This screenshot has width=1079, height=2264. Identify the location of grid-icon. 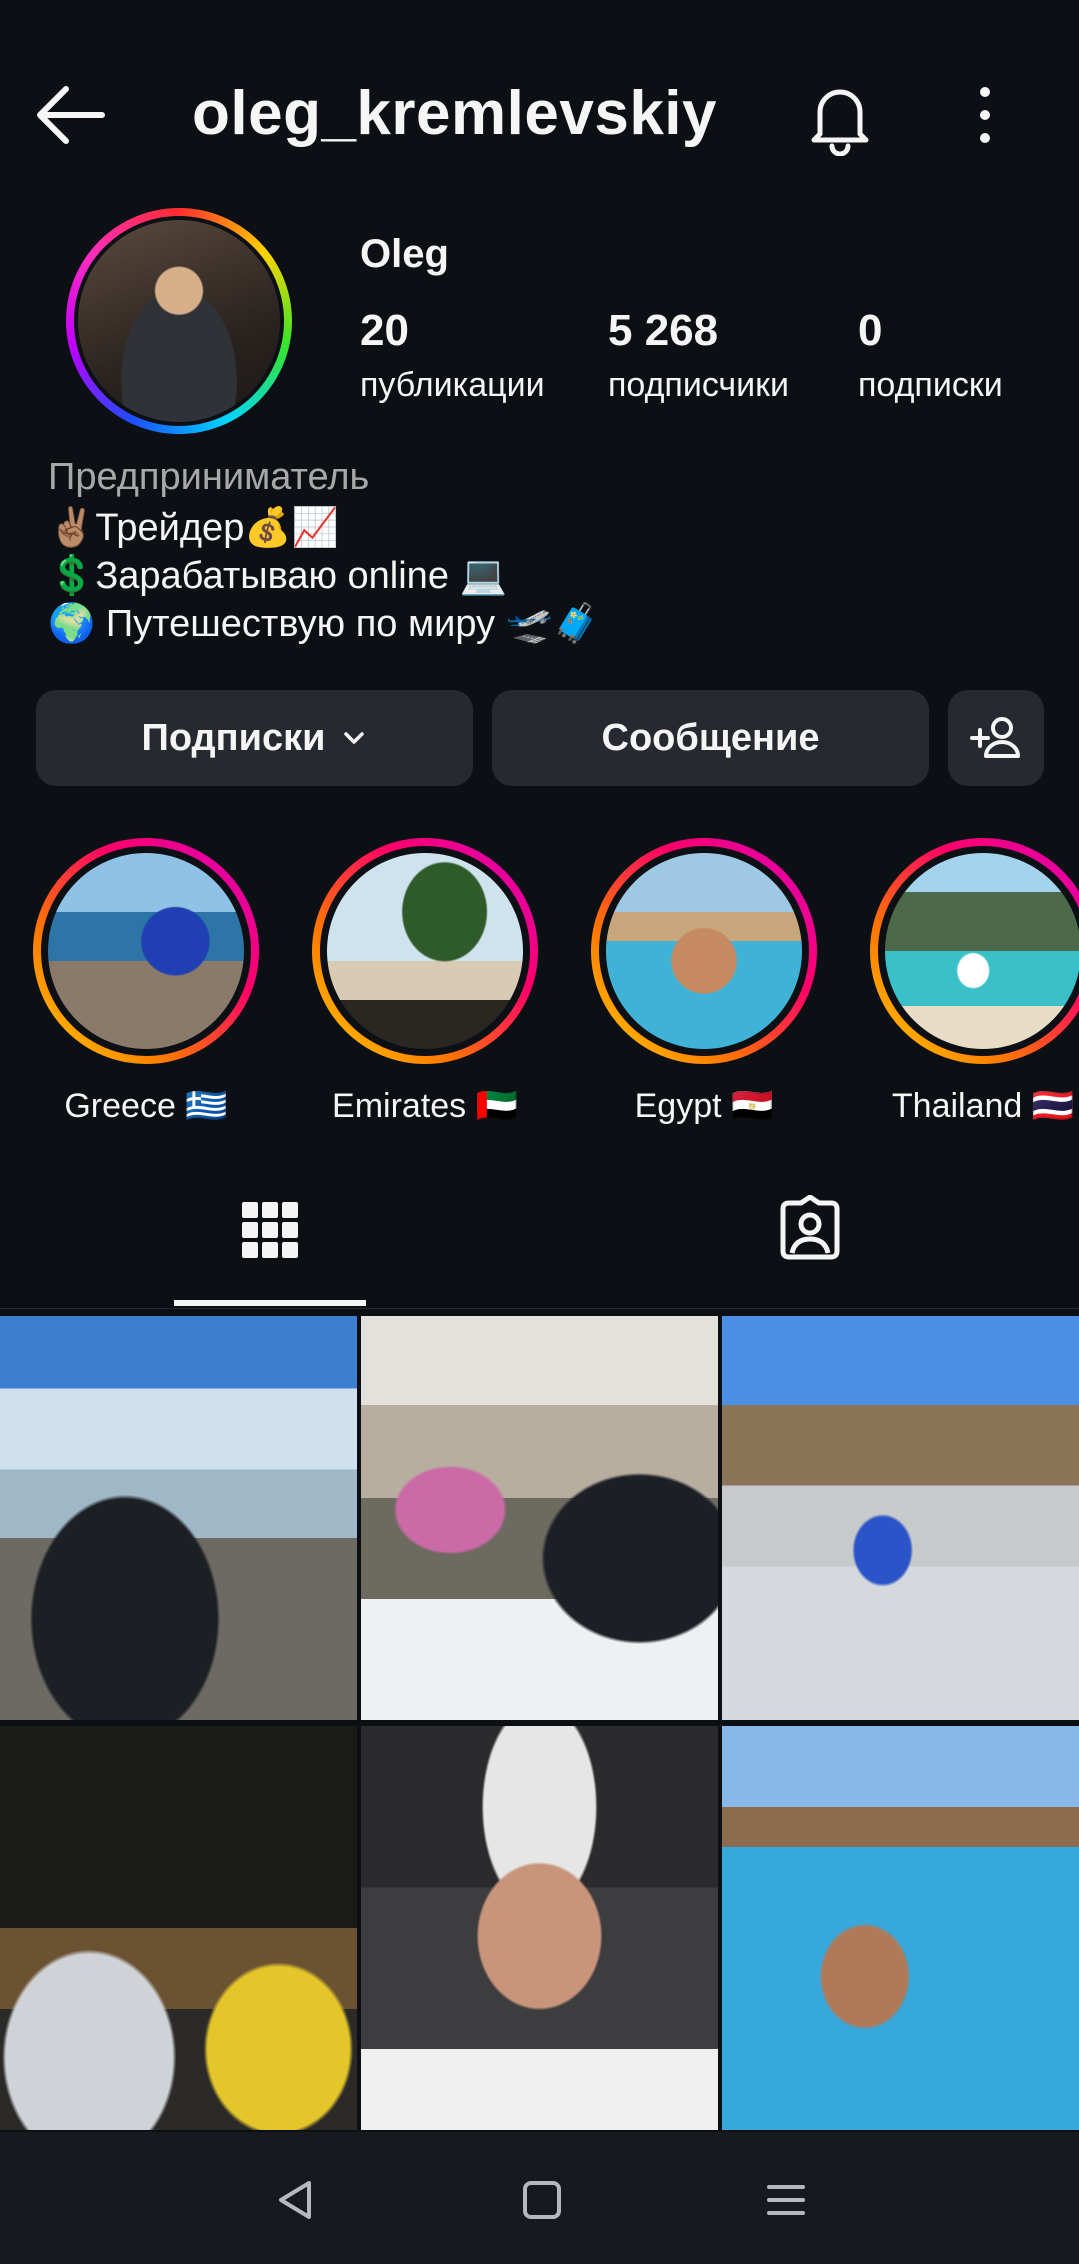
(270, 1230).